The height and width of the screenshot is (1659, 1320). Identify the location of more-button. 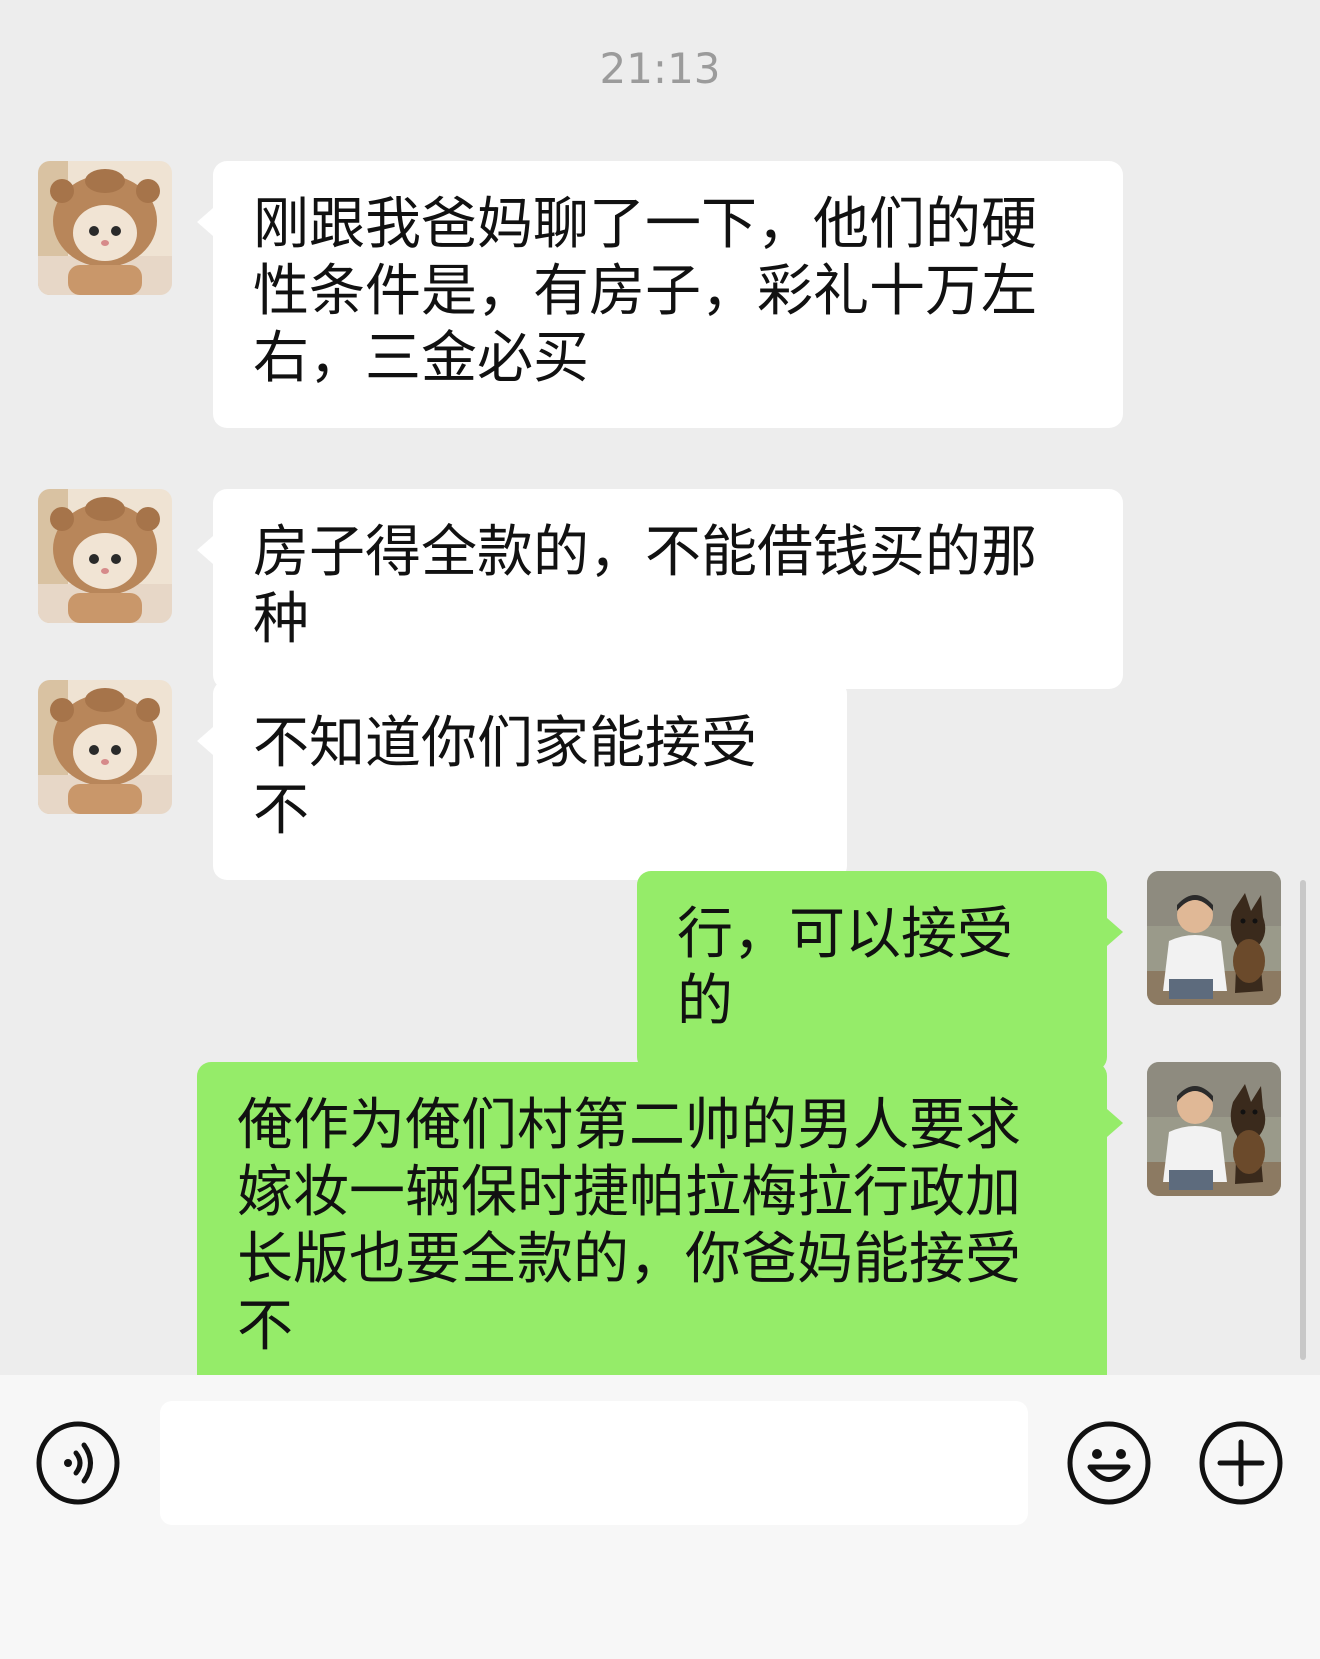
(1241, 1463).